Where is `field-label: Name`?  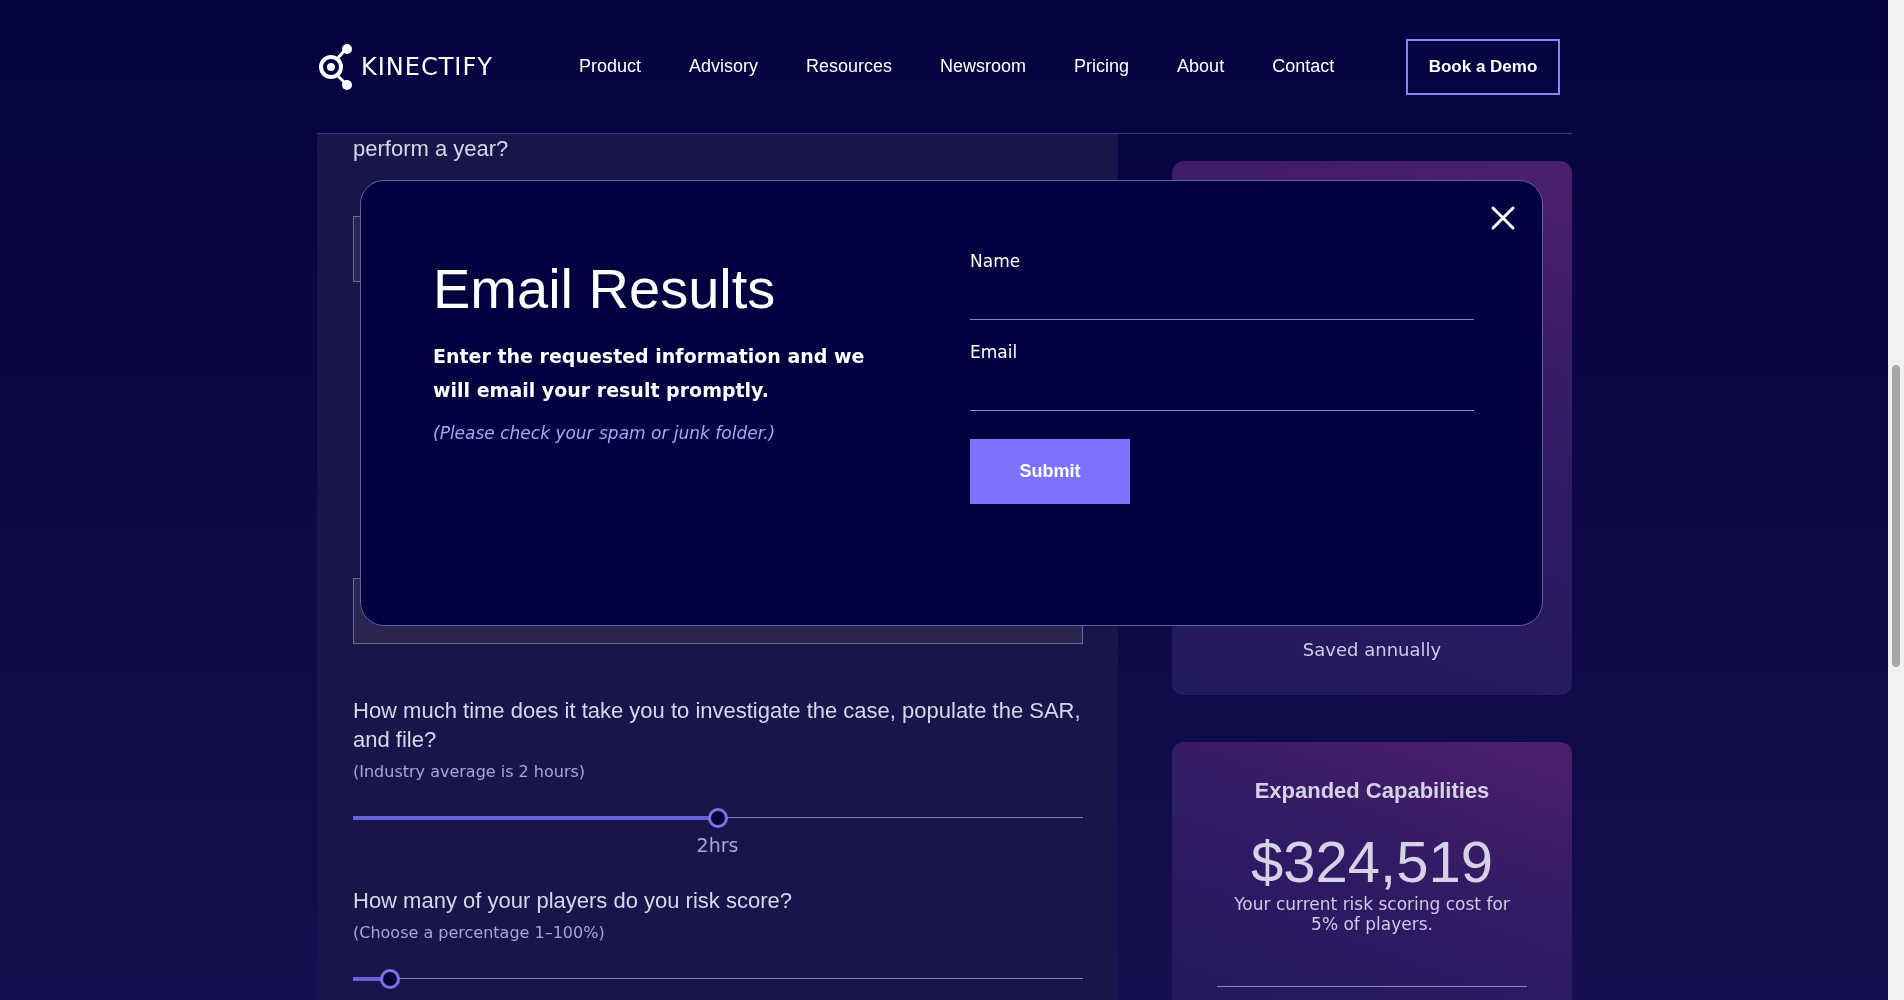
field-label: Name is located at coordinates (996, 261).